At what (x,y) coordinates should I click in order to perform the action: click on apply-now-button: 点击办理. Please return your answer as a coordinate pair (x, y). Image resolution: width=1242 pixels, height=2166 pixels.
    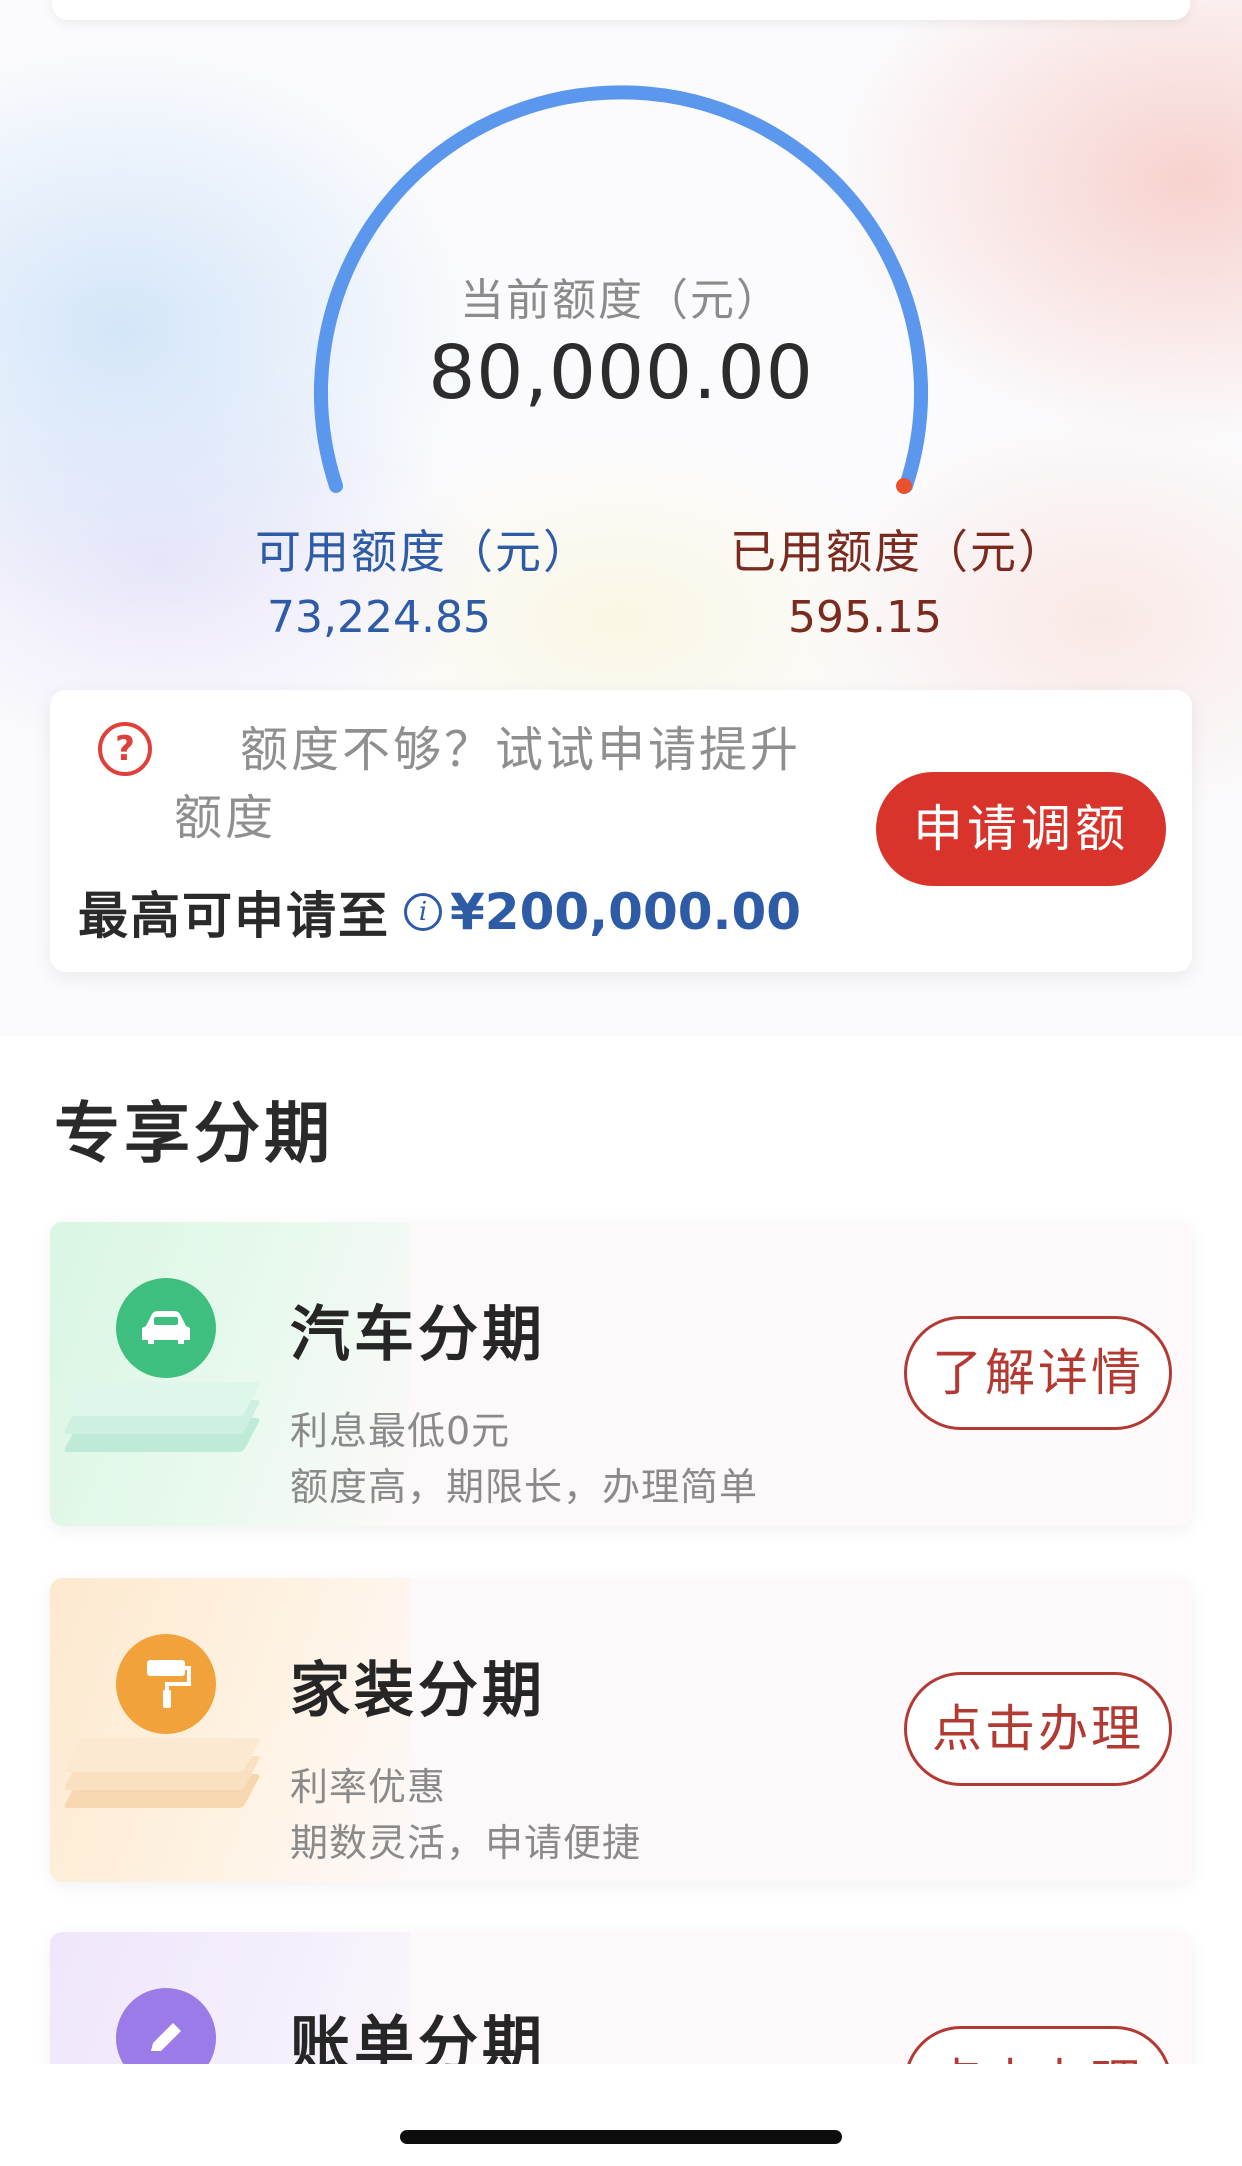
    Looking at the image, I should click on (1038, 1729).